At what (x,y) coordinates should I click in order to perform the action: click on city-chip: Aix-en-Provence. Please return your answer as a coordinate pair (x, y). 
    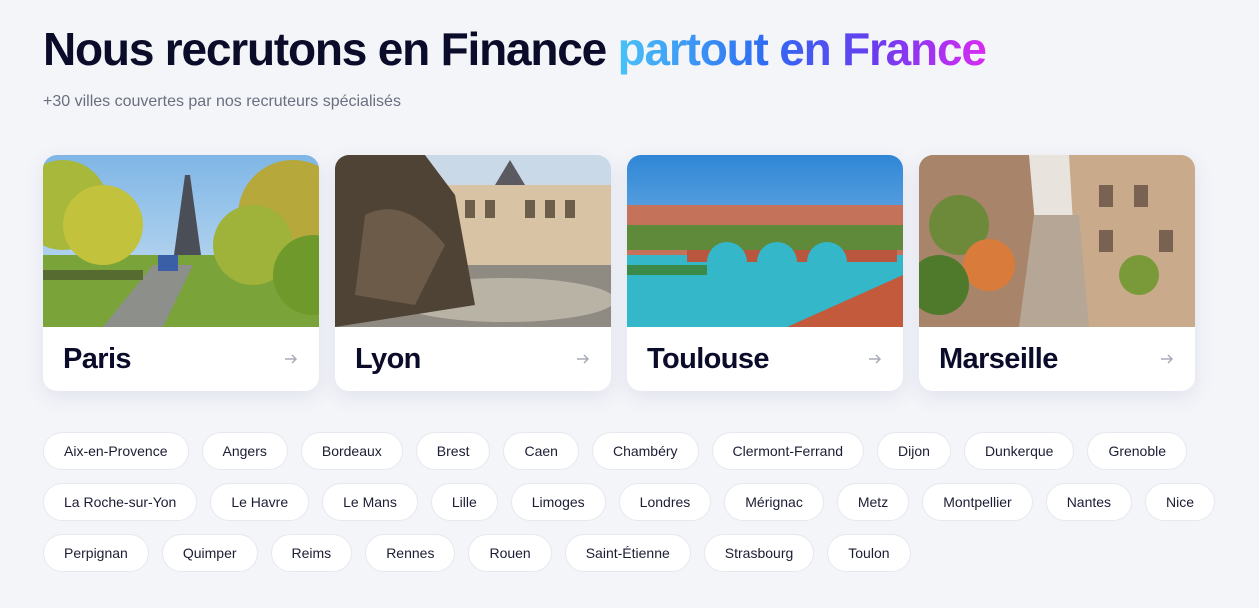
    Looking at the image, I should click on (116, 451).